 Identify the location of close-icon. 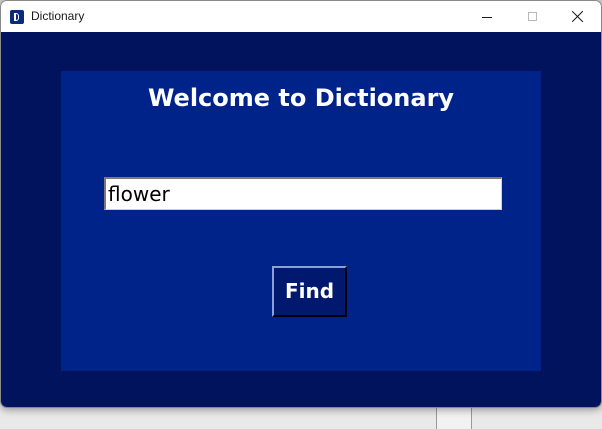
(577, 16).